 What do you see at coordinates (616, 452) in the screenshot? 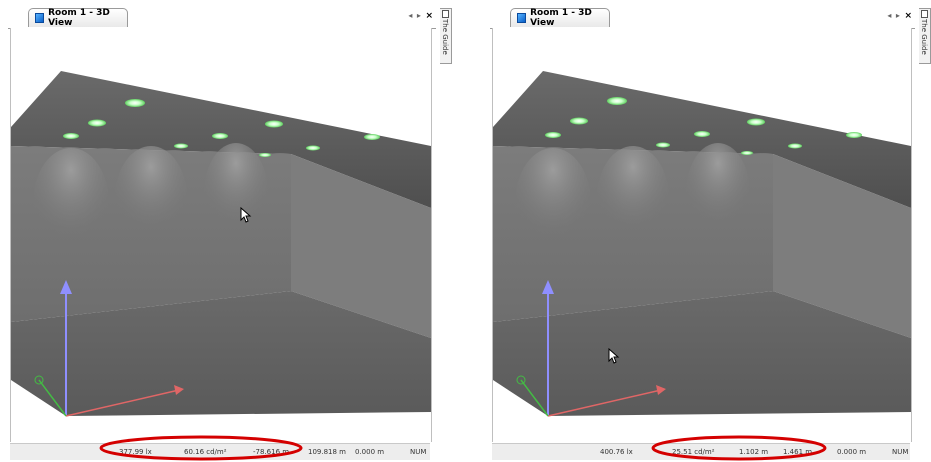
I see `illuminance-readout: 400.76 lx` at bounding box center [616, 452].